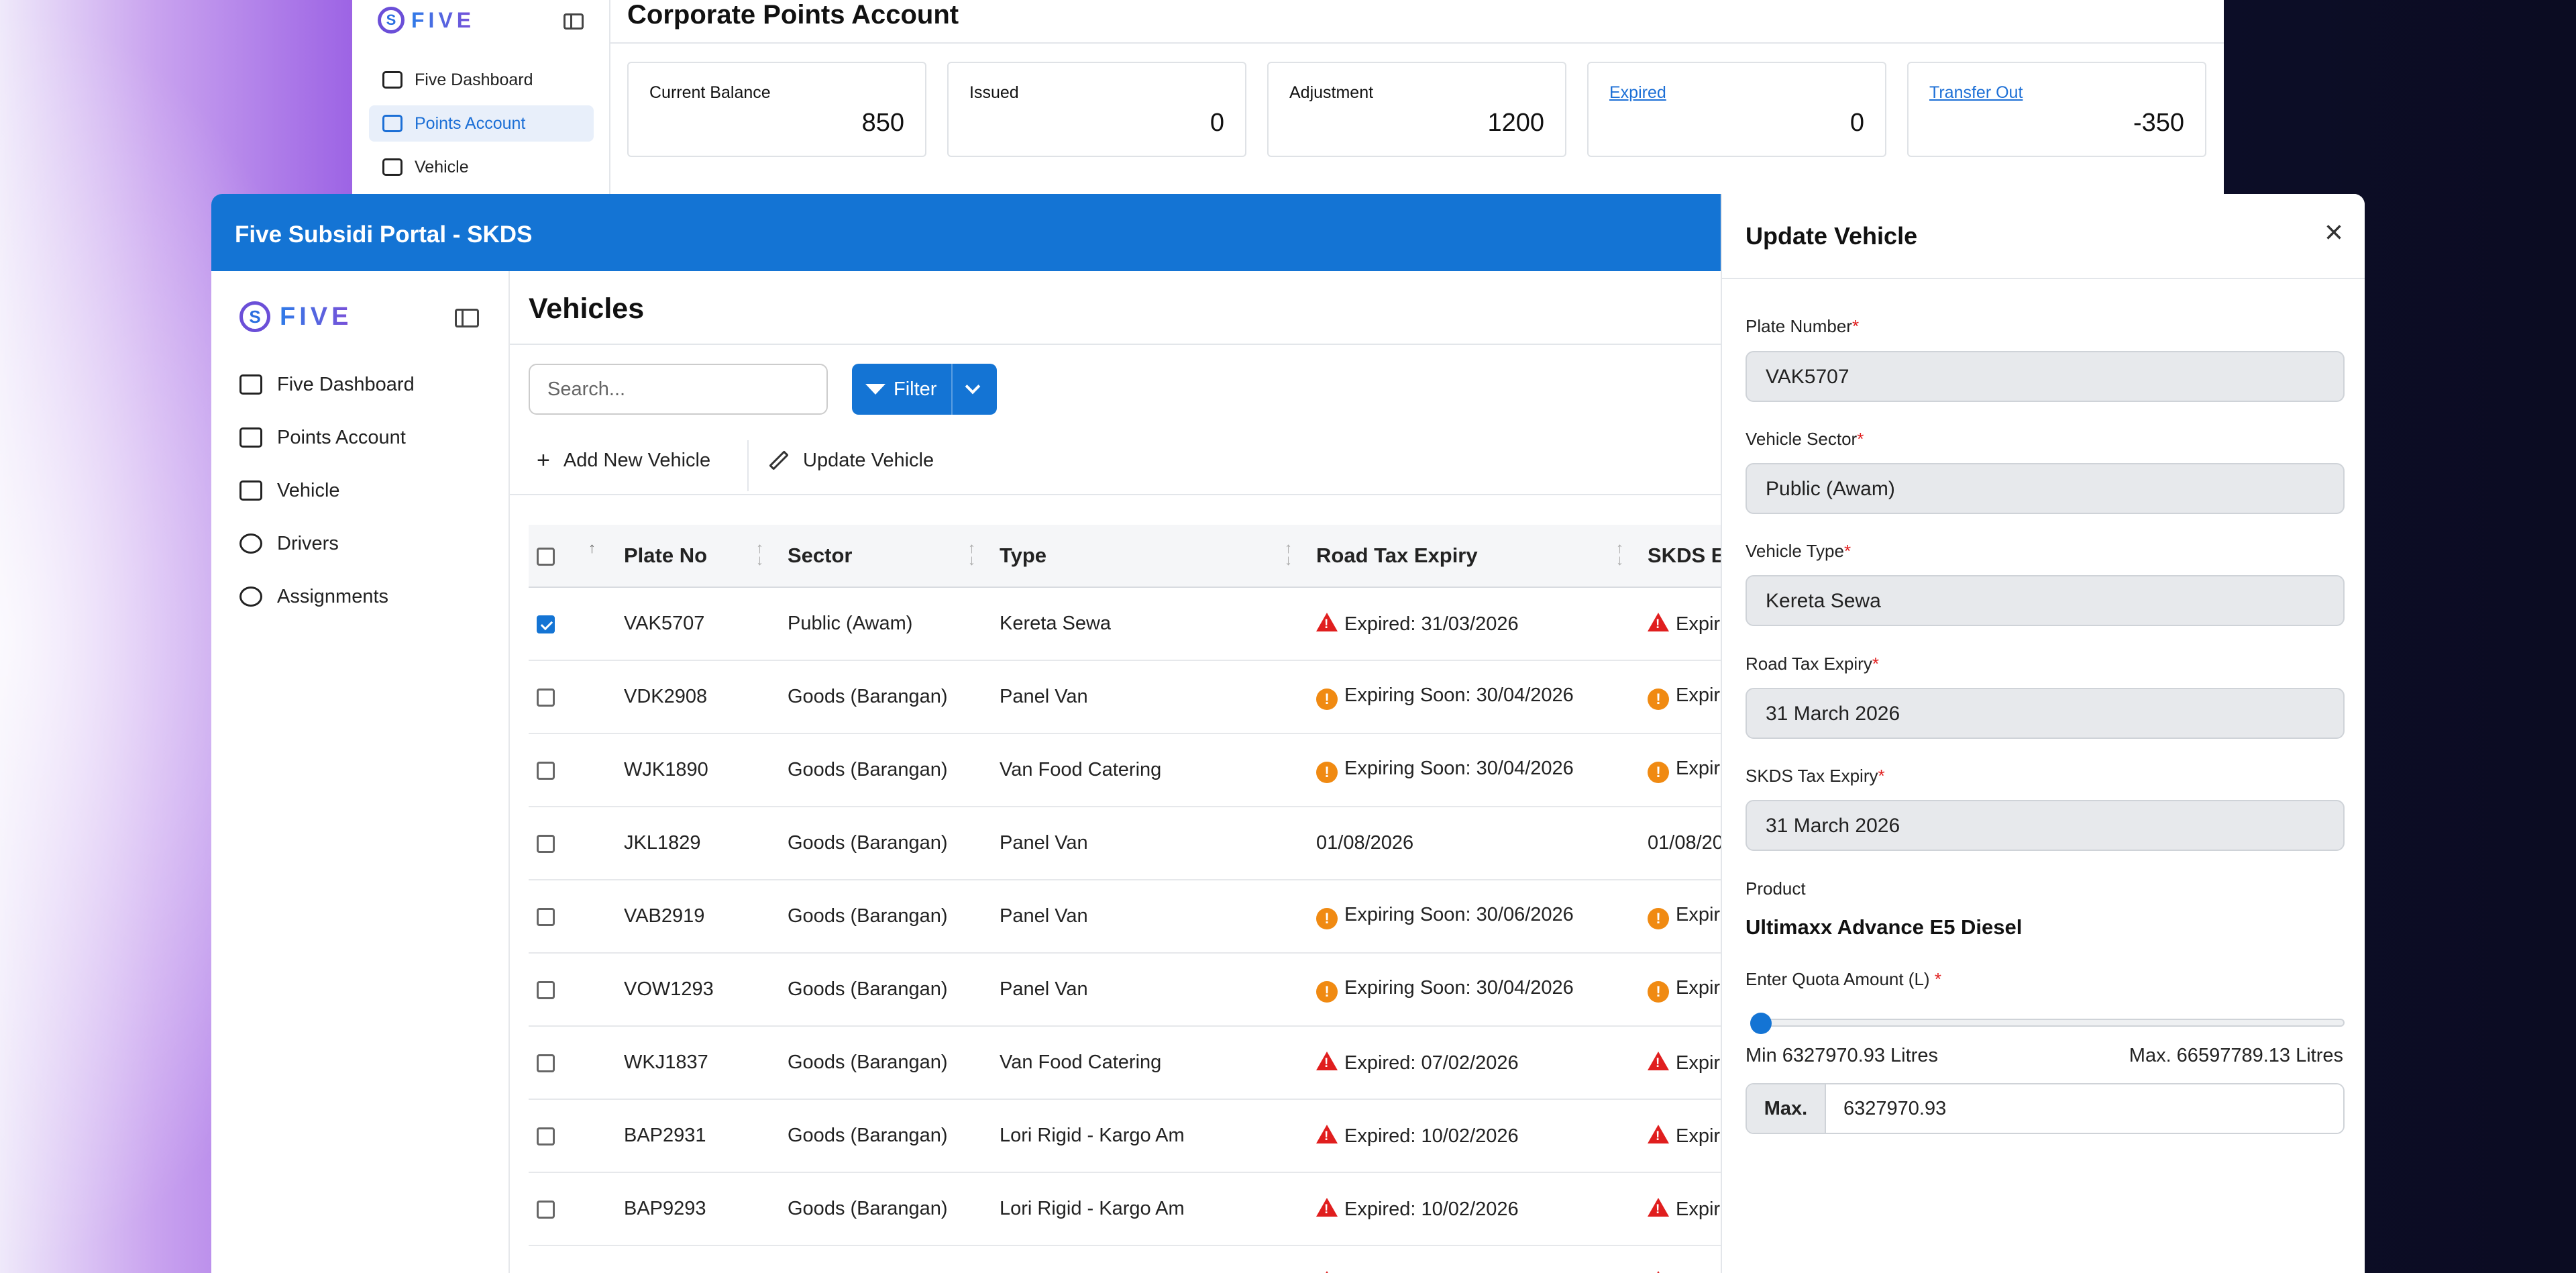 This screenshot has width=2576, height=1273. I want to click on sidebar-item-vehicle: Vehicle, so click(289, 490).